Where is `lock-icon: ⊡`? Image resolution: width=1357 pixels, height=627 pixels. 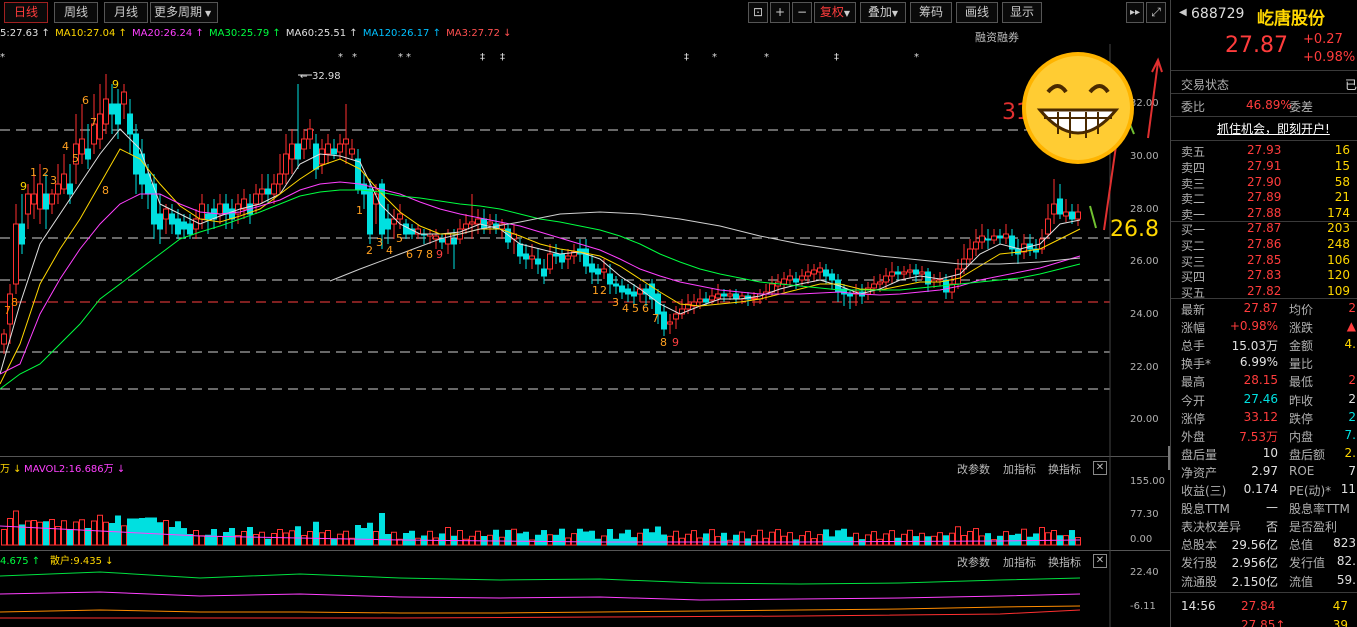 lock-icon: ⊡ is located at coordinates (758, 12).